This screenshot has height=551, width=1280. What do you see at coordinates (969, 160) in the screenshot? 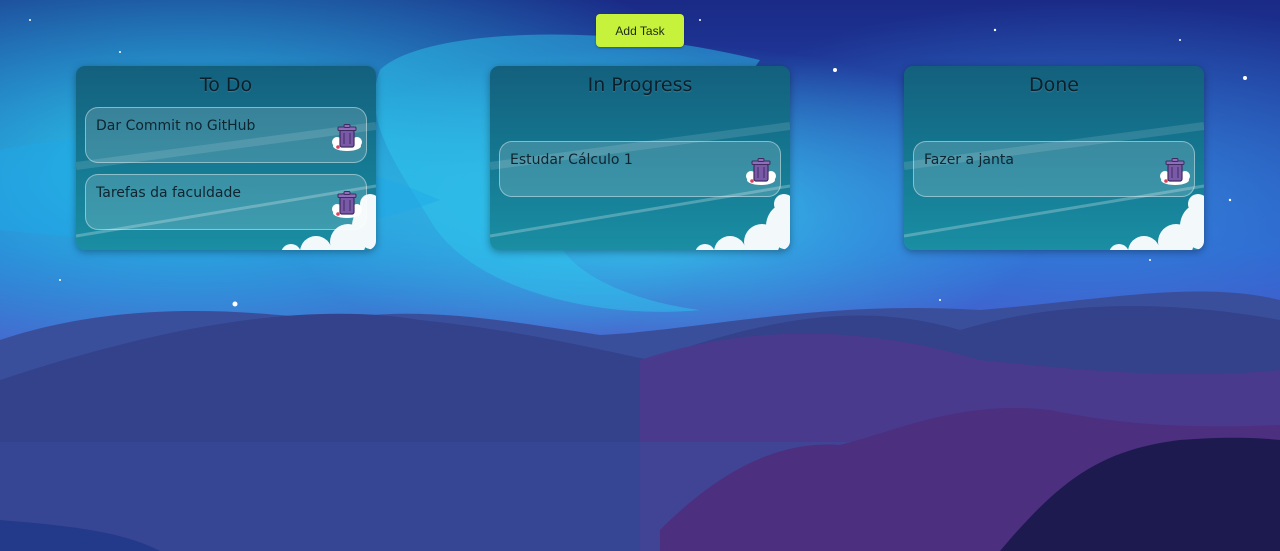
I see `task-label: Fazer a janta` at bounding box center [969, 160].